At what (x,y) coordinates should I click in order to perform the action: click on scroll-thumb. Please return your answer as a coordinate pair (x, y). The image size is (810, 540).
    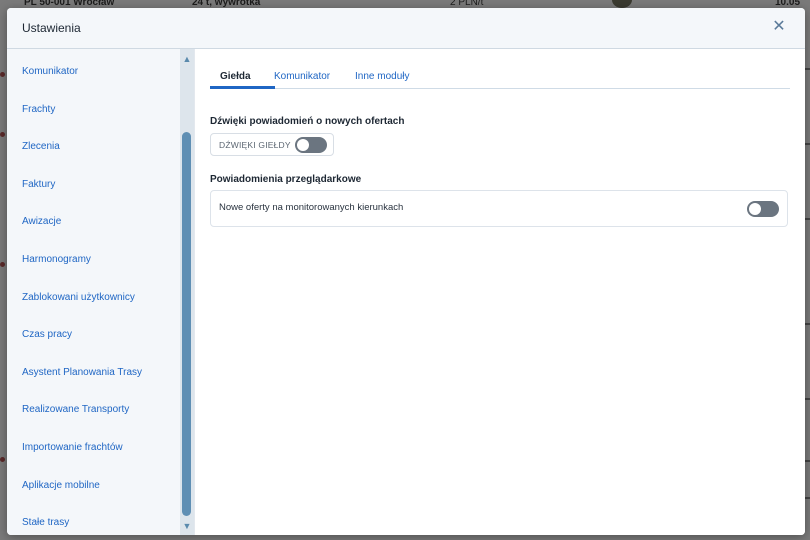
    Looking at the image, I should click on (186, 324).